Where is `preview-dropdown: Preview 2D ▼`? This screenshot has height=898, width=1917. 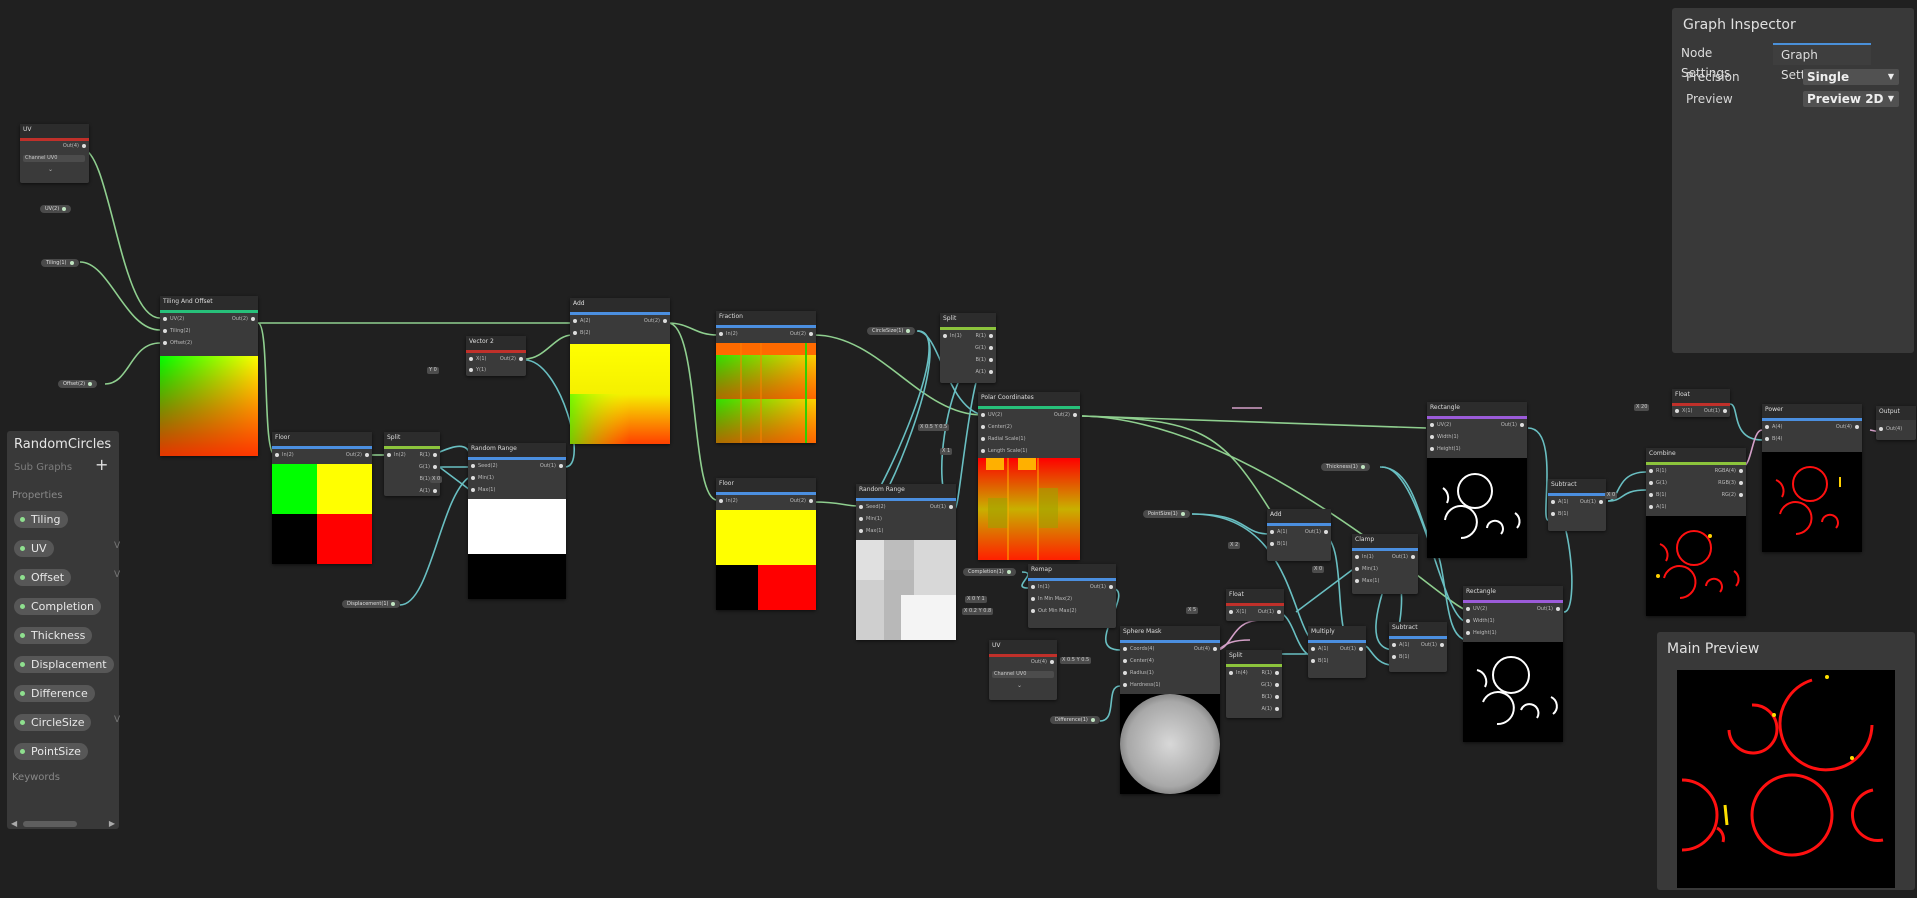 preview-dropdown: Preview 2D ▼ is located at coordinates (1851, 99).